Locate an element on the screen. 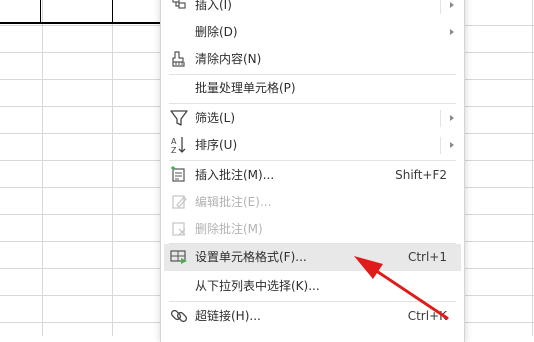 The width and height of the screenshot is (534, 342). menu-item-label: 排序(U) is located at coordinates (216, 145).